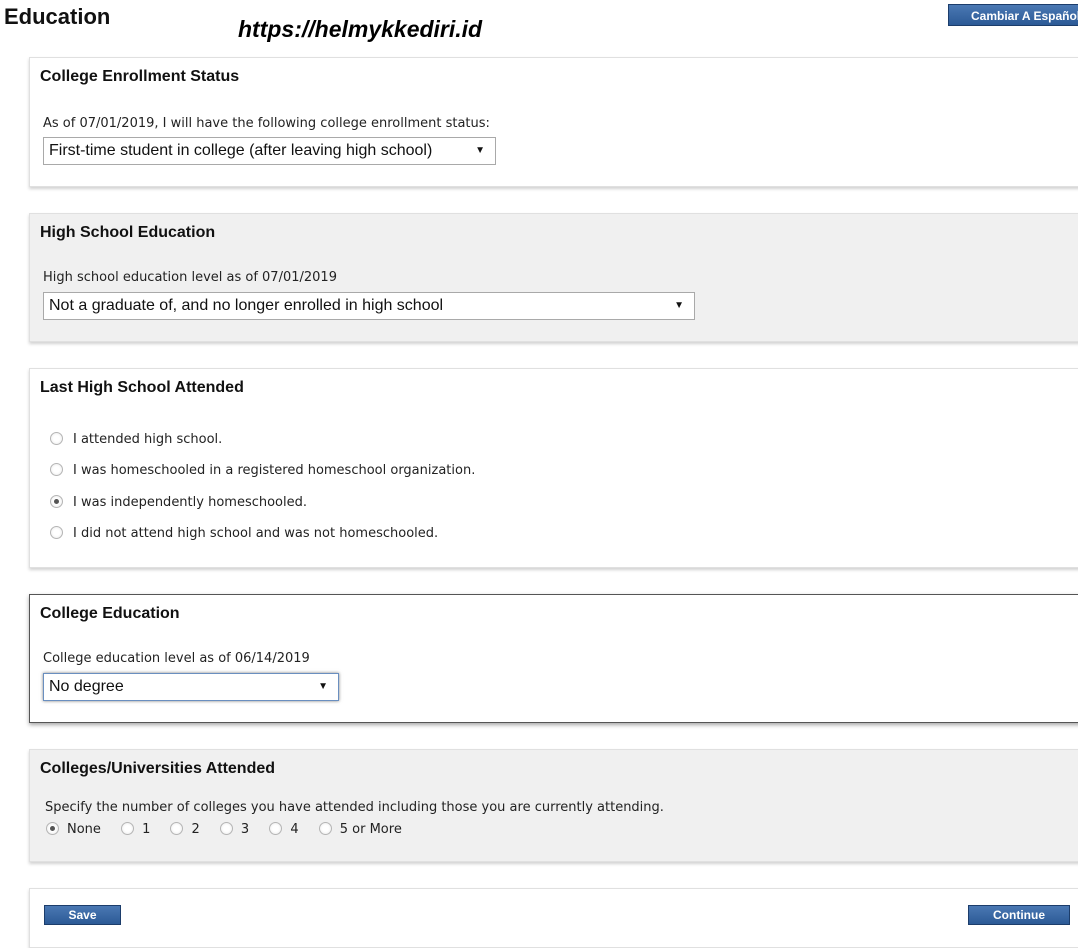 The width and height of the screenshot is (1078, 948). What do you see at coordinates (245, 829) in the screenshot?
I see `radio-label: 3` at bounding box center [245, 829].